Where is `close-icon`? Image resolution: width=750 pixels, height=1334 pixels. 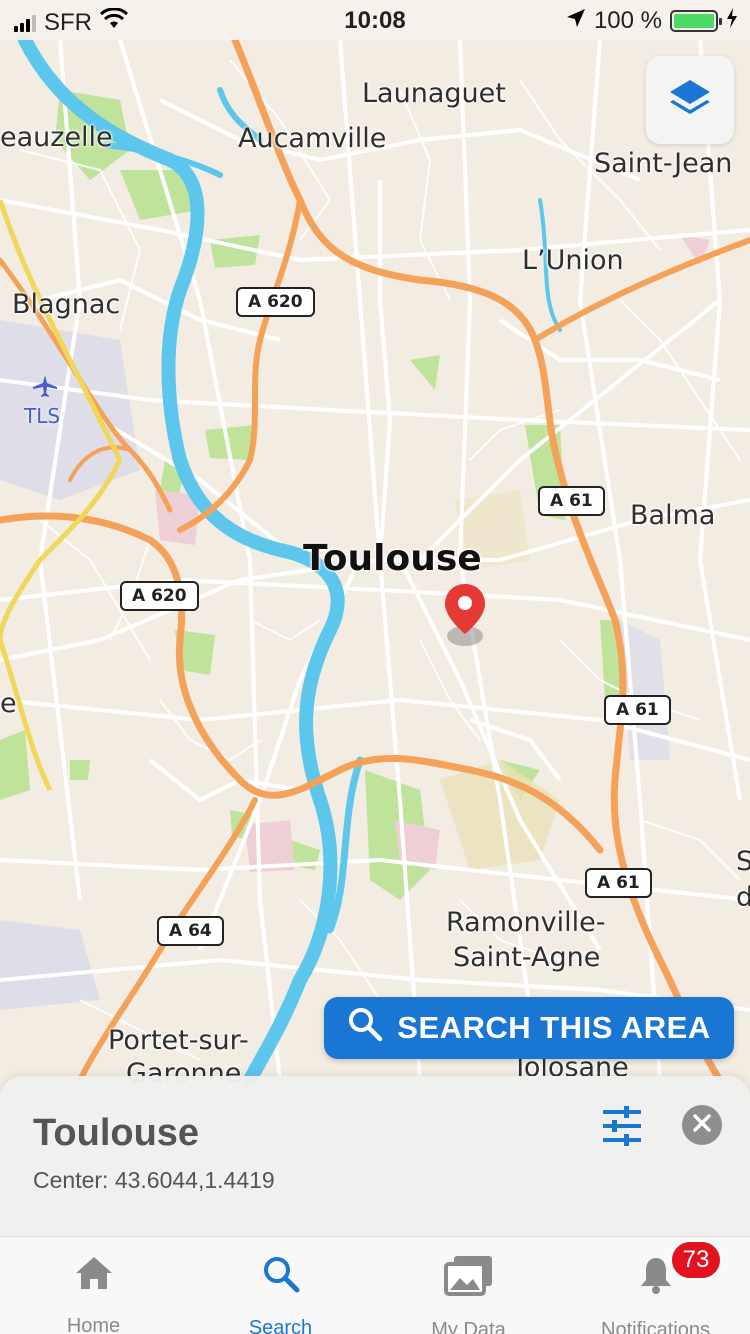
close-icon is located at coordinates (702, 1125).